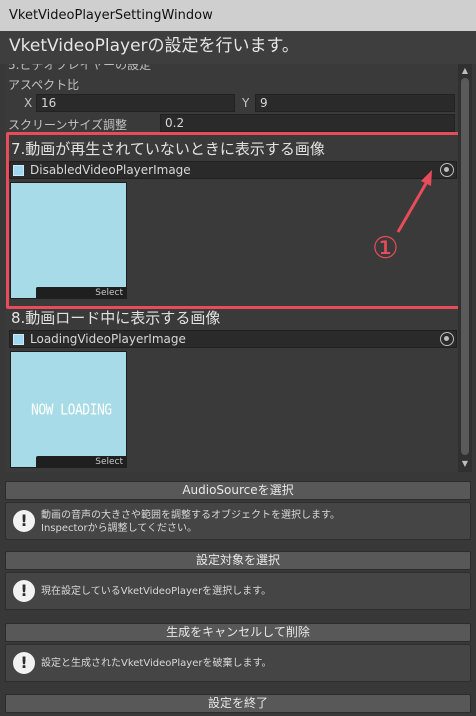 This screenshot has height=716, width=476. Describe the element at coordinates (385, 248) in the screenshot. I see `annotation-number: ①` at that location.